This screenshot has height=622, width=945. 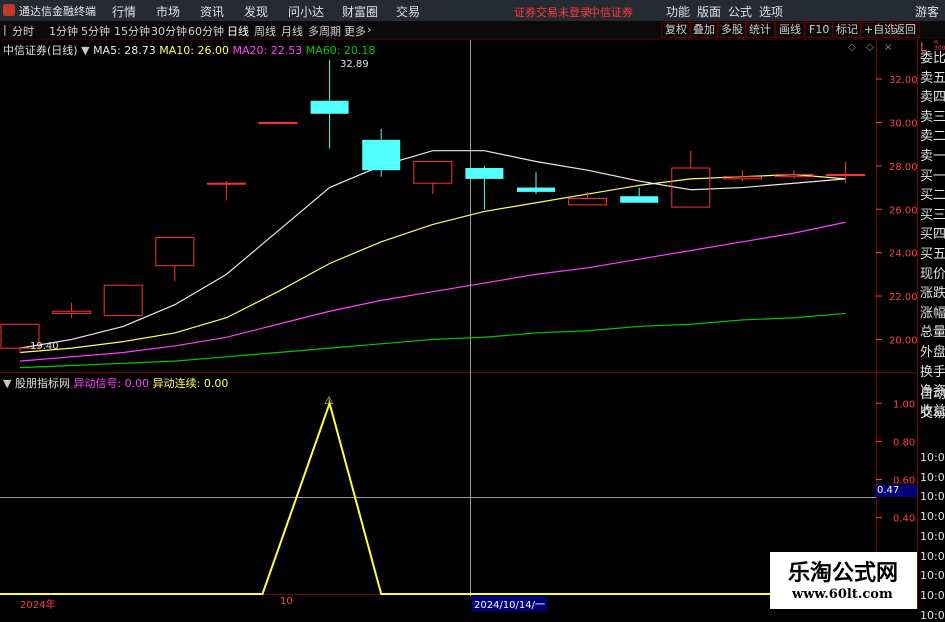 I want to click on panel-time-0: 10:08, so click(x=932, y=457).